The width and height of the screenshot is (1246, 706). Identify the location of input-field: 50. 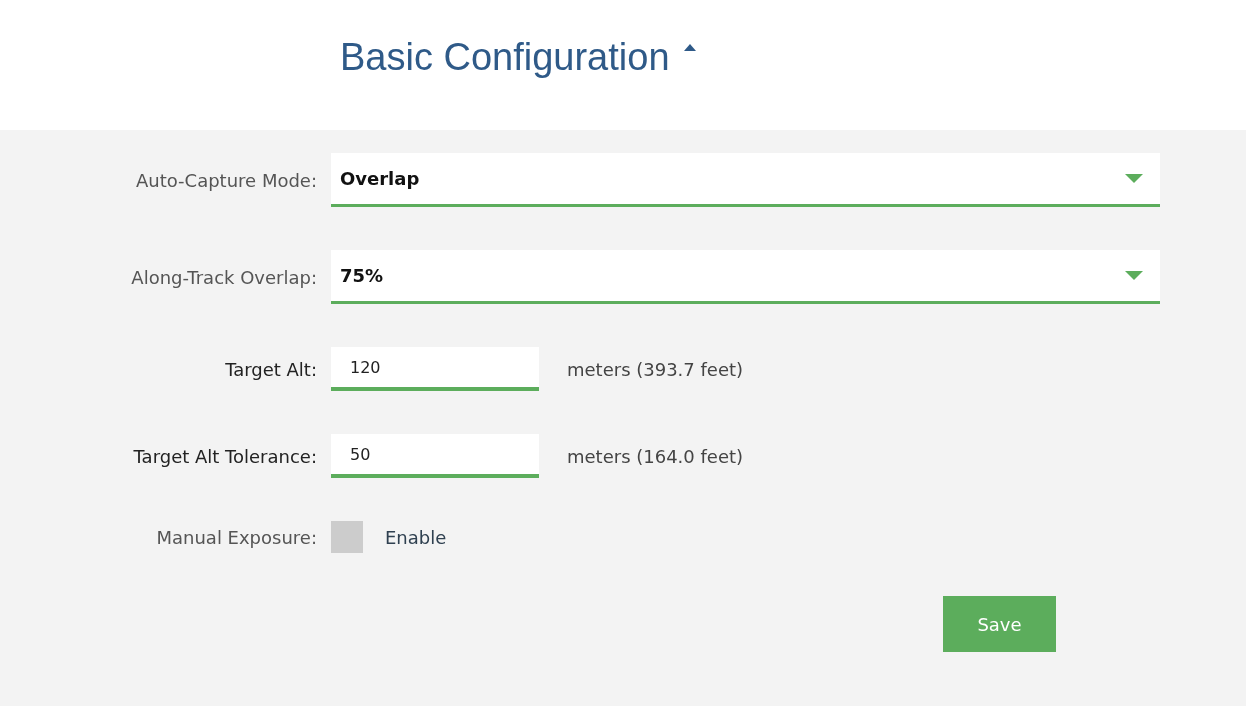
(435, 456).